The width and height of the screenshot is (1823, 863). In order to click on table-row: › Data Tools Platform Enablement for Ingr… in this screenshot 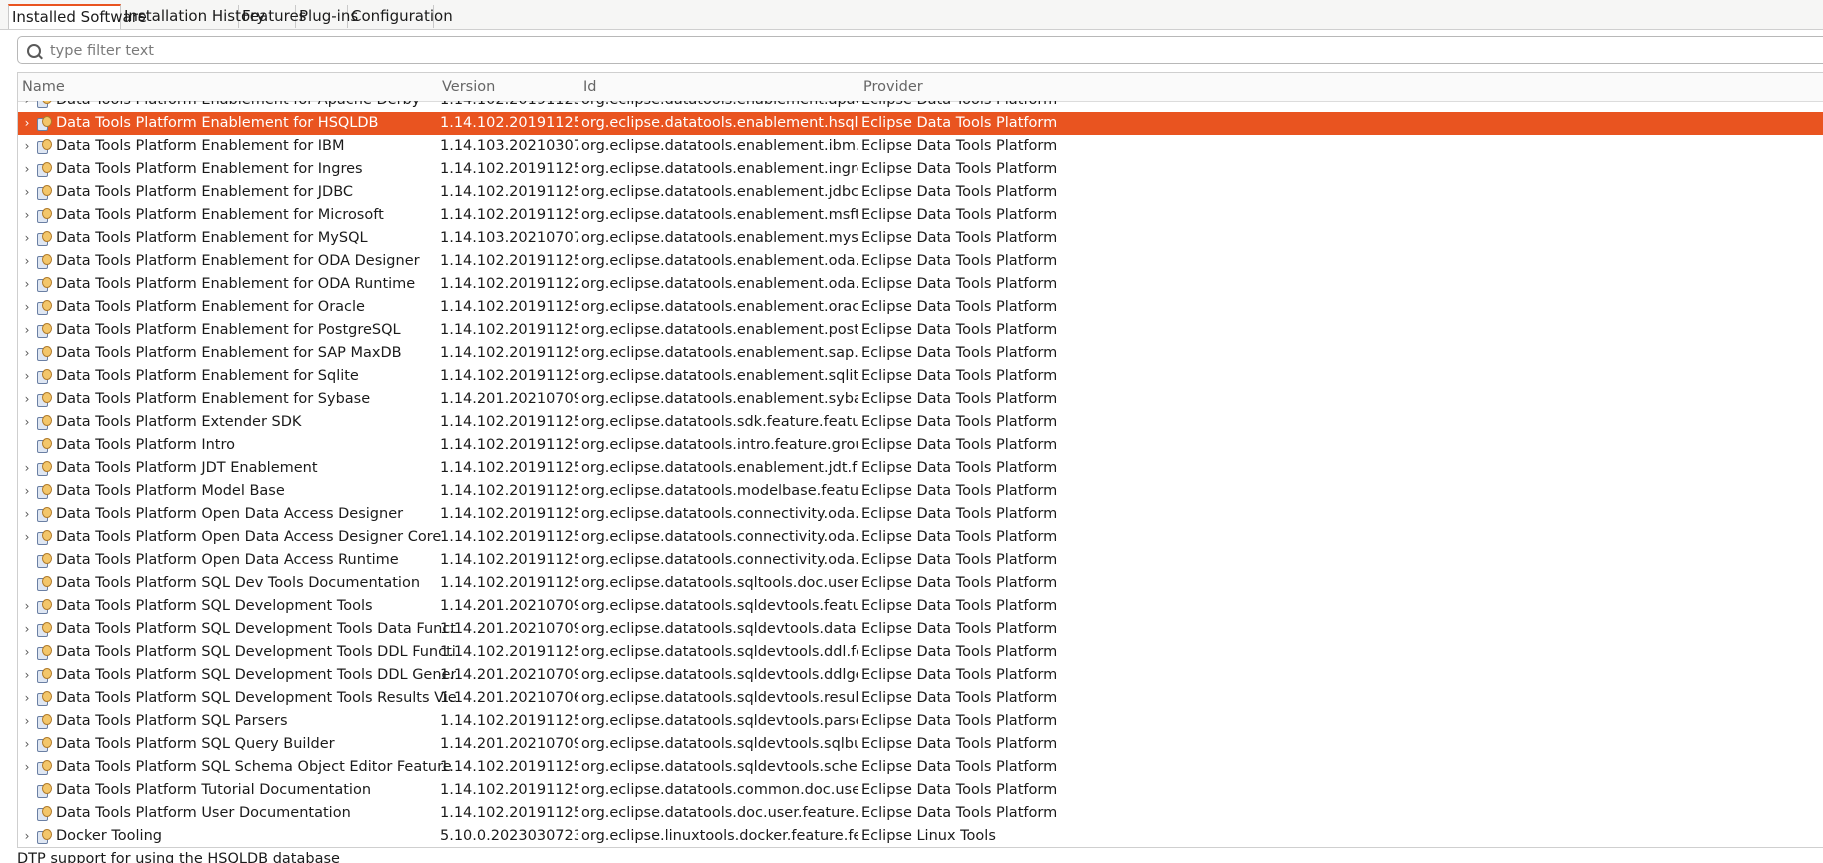, I will do `click(920, 169)`.